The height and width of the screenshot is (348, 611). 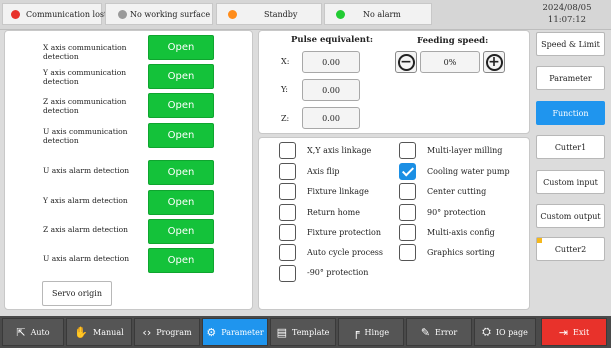 What do you see at coordinates (323, 171) in the screenshot?
I see `axis-flip-label: Axis flip` at bounding box center [323, 171].